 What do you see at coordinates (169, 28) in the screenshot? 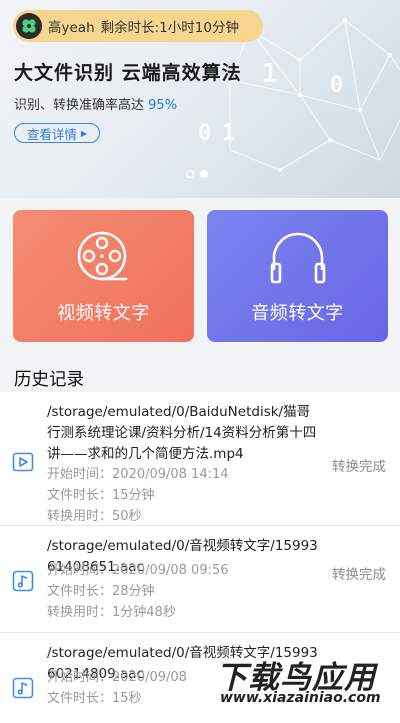
I see `remaining-time: 剩余时长:1小时10分钟` at bounding box center [169, 28].